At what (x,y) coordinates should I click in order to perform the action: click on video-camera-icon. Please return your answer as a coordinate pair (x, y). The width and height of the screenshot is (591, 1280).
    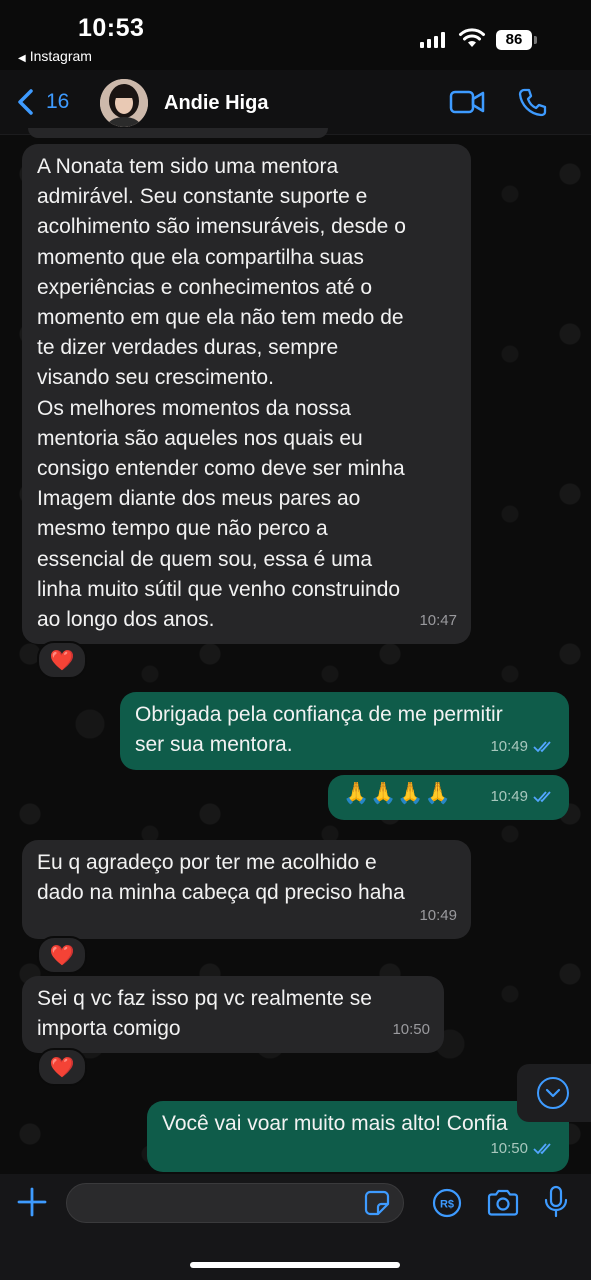
    Looking at the image, I should click on (467, 102).